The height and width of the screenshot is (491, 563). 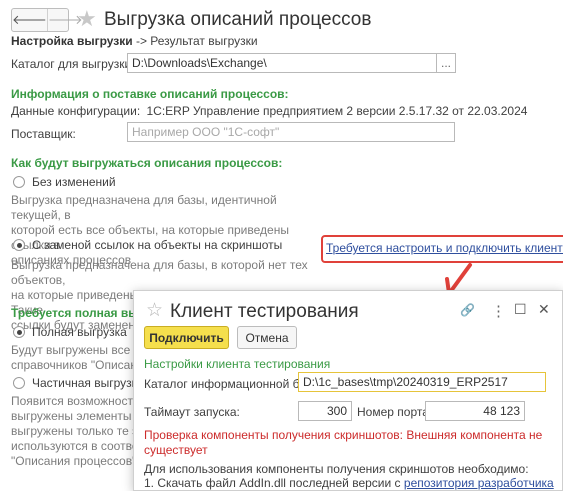 I want to click on breadcrumb-next: Результат выгрузки, so click(x=203, y=41).